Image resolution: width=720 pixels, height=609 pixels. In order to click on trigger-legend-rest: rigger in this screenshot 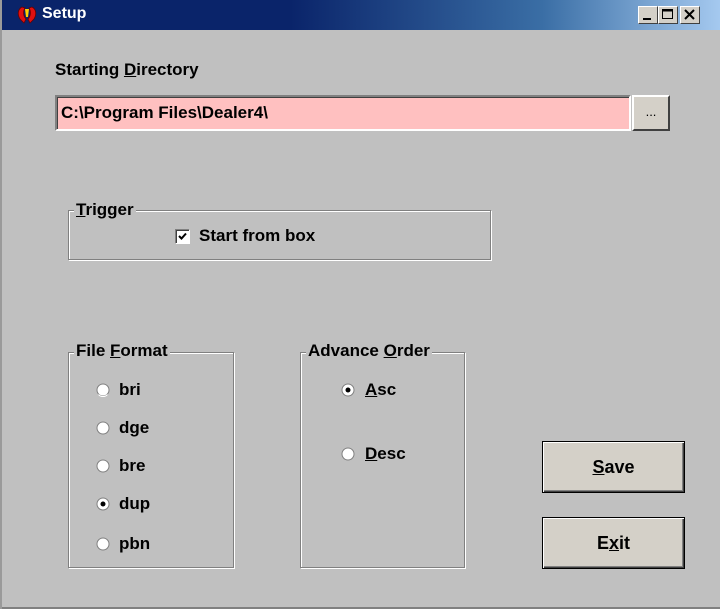, I will do `click(109, 209)`.